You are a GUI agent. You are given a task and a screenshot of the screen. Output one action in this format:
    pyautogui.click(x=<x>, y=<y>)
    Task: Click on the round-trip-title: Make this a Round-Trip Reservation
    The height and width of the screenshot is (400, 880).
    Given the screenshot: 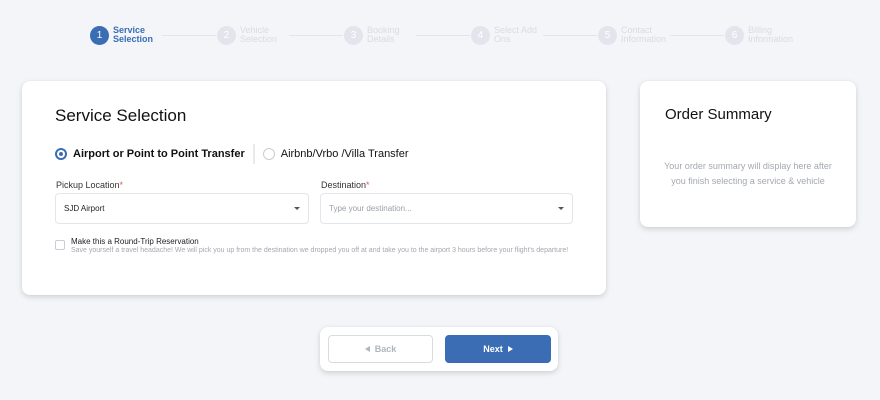 What is the action you would take?
    pyautogui.click(x=135, y=241)
    